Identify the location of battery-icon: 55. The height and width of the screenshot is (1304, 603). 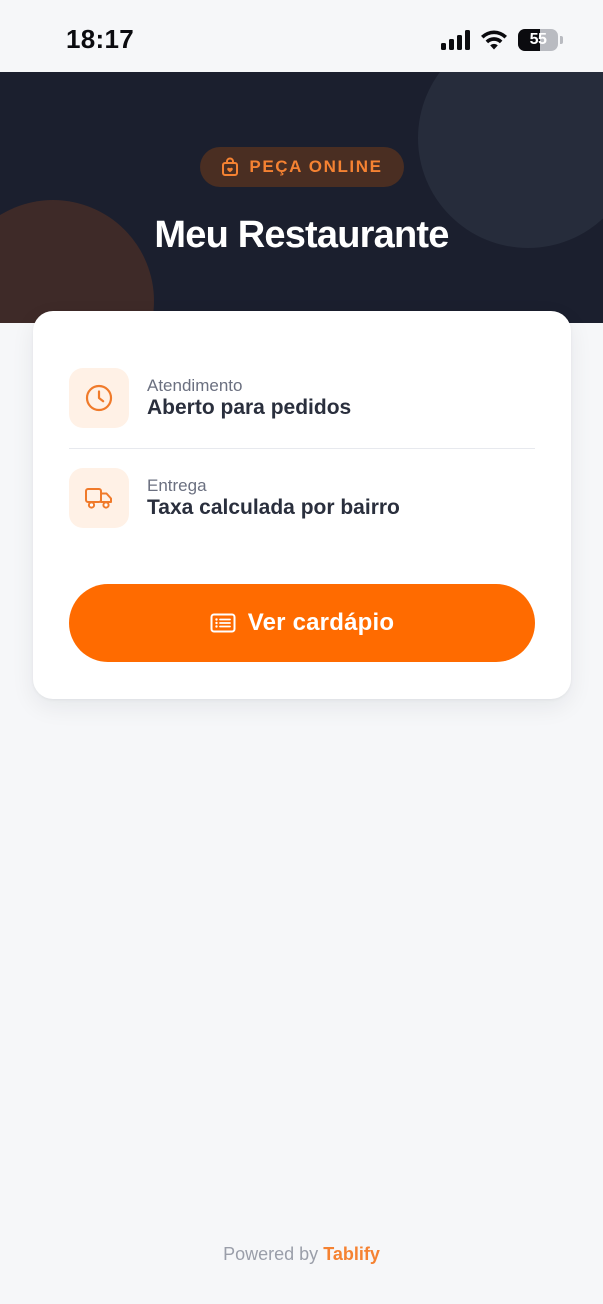
(538, 40).